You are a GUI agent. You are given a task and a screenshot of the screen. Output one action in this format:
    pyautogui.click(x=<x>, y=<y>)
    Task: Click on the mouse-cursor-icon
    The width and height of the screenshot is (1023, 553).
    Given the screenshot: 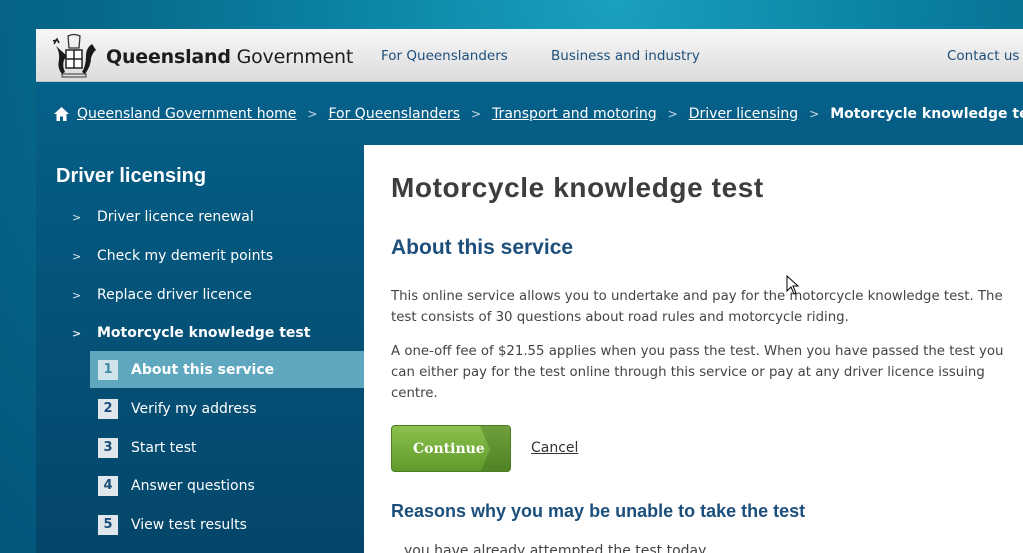 What is the action you would take?
    pyautogui.click(x=793, y=285)
    